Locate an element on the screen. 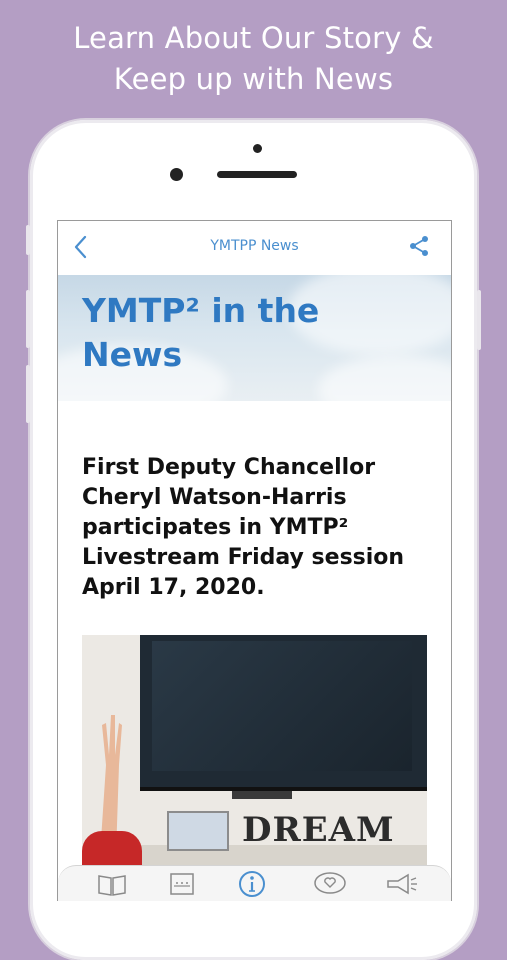 The image size is (507, 960). book-icon is located at coordinates (112, 885).